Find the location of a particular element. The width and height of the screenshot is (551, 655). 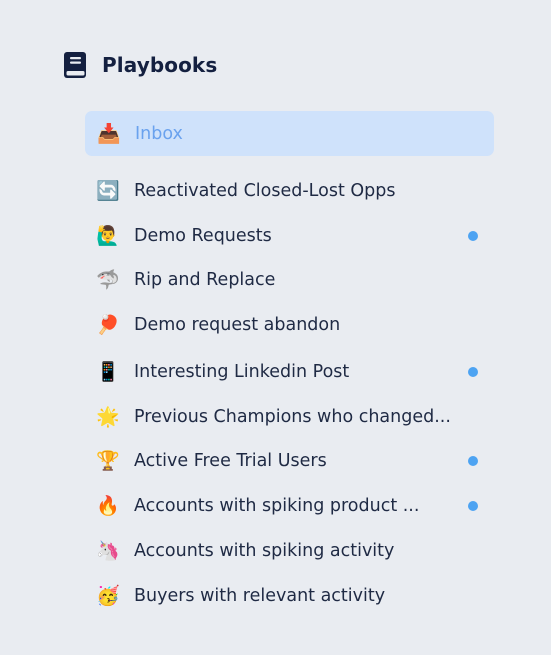

playbook-item-demo-requests: 🙋‍♂️ Demo Requests is located at coordinates (289, 236).